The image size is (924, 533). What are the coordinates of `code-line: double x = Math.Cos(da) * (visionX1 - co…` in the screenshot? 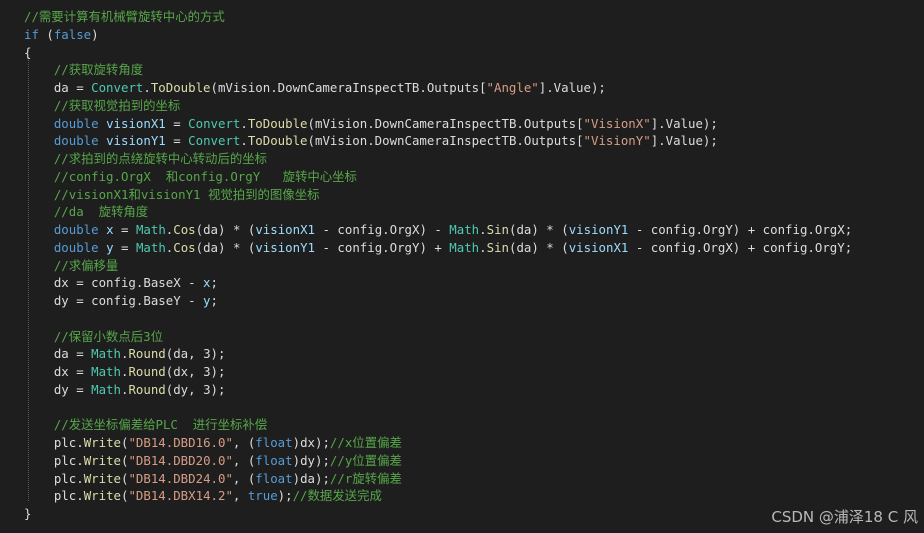 It's located at (462, 230).